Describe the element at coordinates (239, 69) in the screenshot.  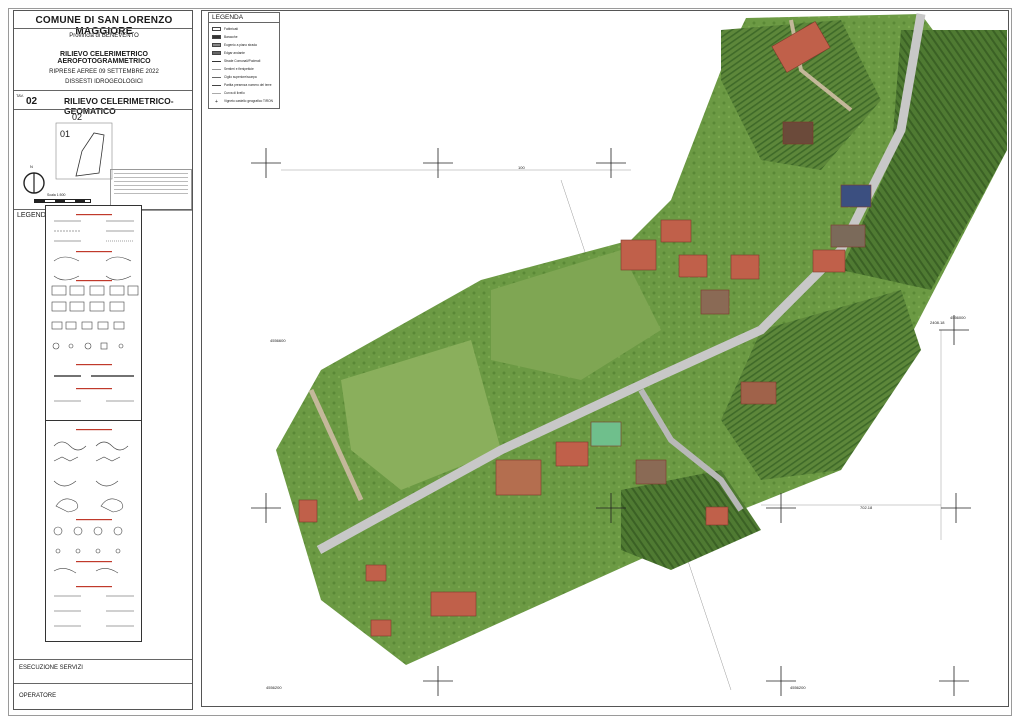
I see `legend-item-5: Sentieri e fienipettoie` at that location.